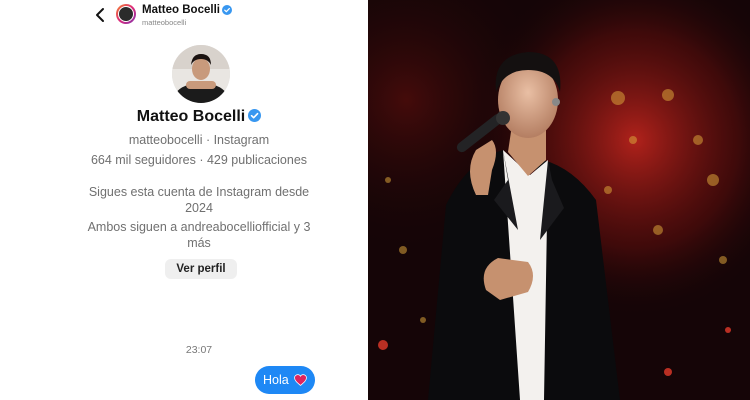 This screenshot has width=750, height=400. Describe the element at coordinates (191, 116) in the screenshot. I see `profile-name-text: Matteo Bocelli` at that location.